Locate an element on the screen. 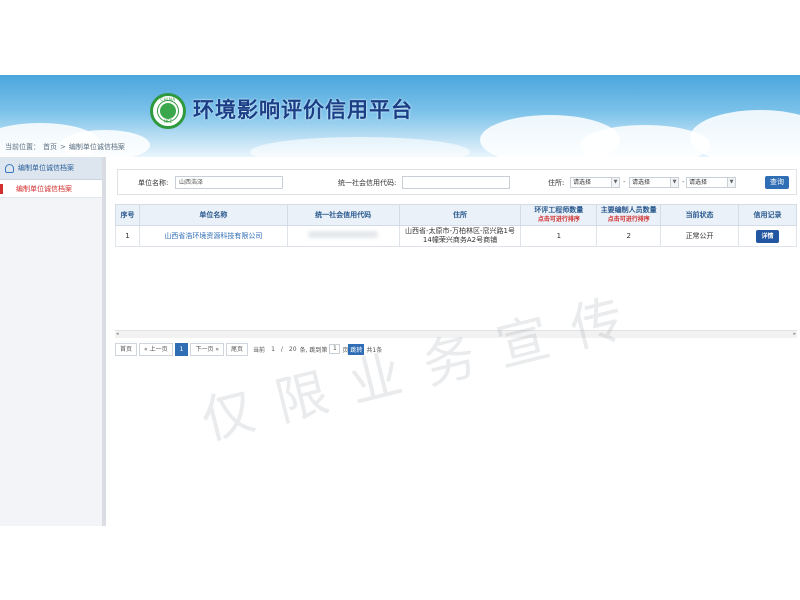 The width and height of the screenshot is (800, 600). cell-unit-name-link: 山西省浩环境资源科技有限公司 is located at coordinates (213, 236).